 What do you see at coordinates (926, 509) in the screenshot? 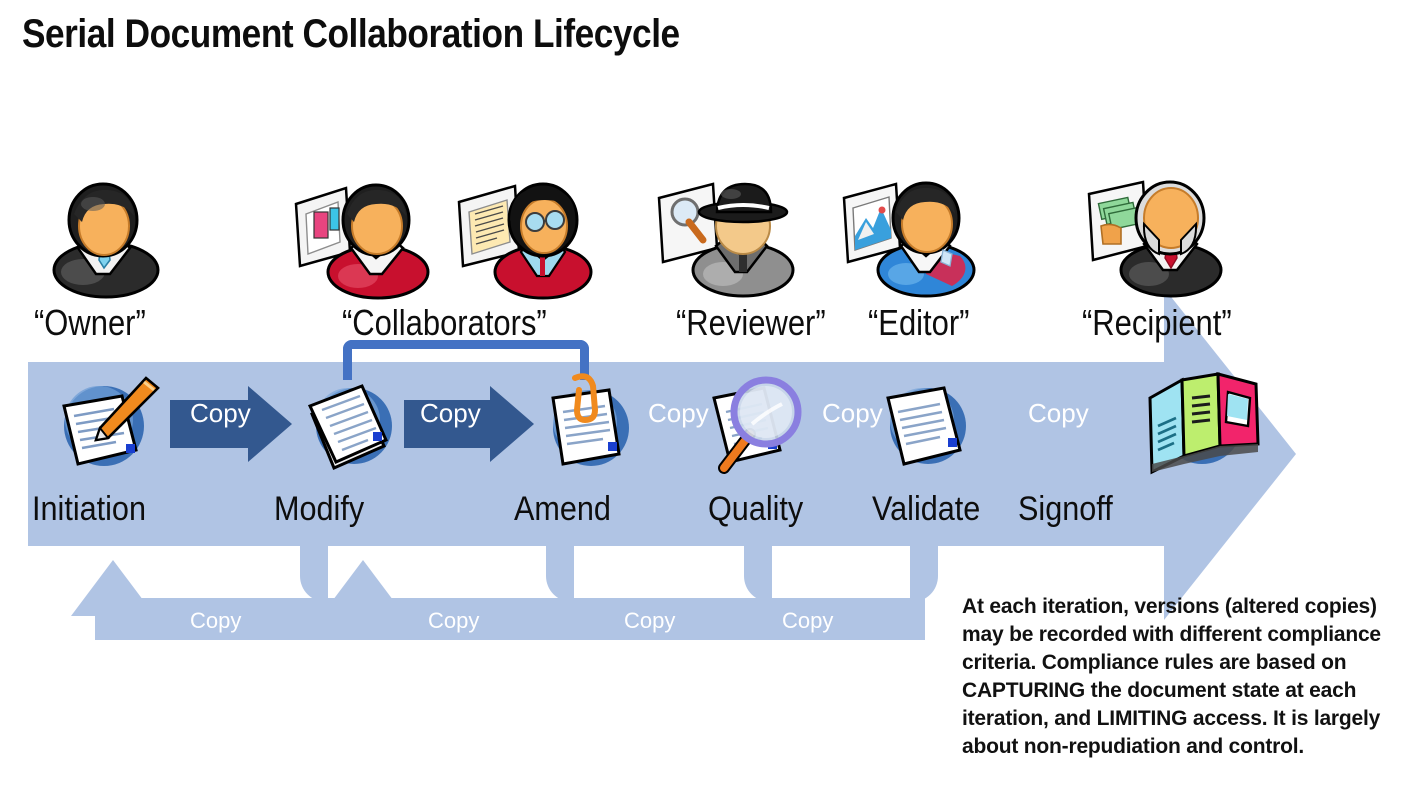
I see `stage-label-validate: Validate` at bounding box center [926, 509].